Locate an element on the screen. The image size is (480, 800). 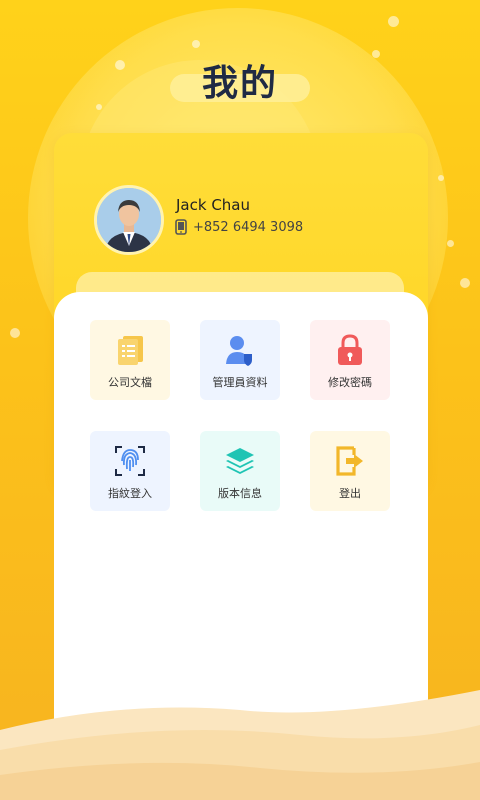
admin-user-icon is located at coordinates (239, 351).